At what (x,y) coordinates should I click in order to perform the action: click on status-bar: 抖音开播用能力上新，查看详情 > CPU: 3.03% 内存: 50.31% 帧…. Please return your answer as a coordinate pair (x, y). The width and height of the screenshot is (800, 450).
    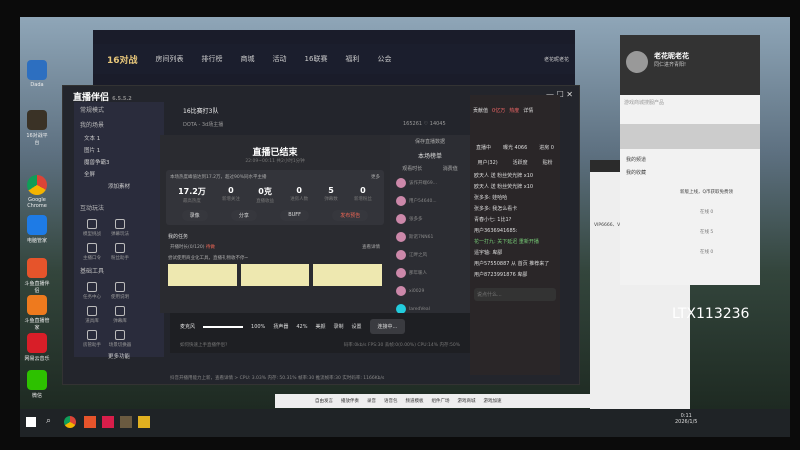
    Looking at the image, I should click on (277, 378).